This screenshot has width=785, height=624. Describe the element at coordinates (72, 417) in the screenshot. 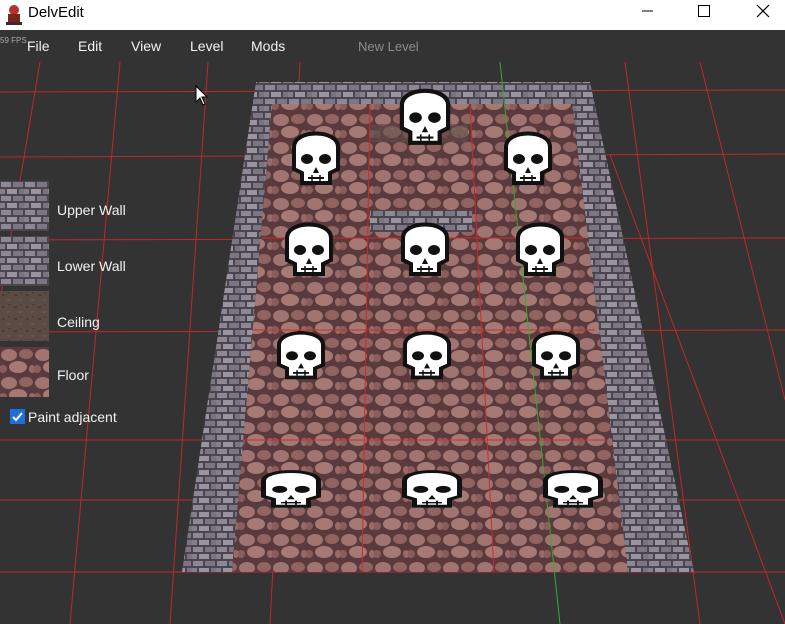

I see `paint-adjacent-label: Paint adjacent` at that location.